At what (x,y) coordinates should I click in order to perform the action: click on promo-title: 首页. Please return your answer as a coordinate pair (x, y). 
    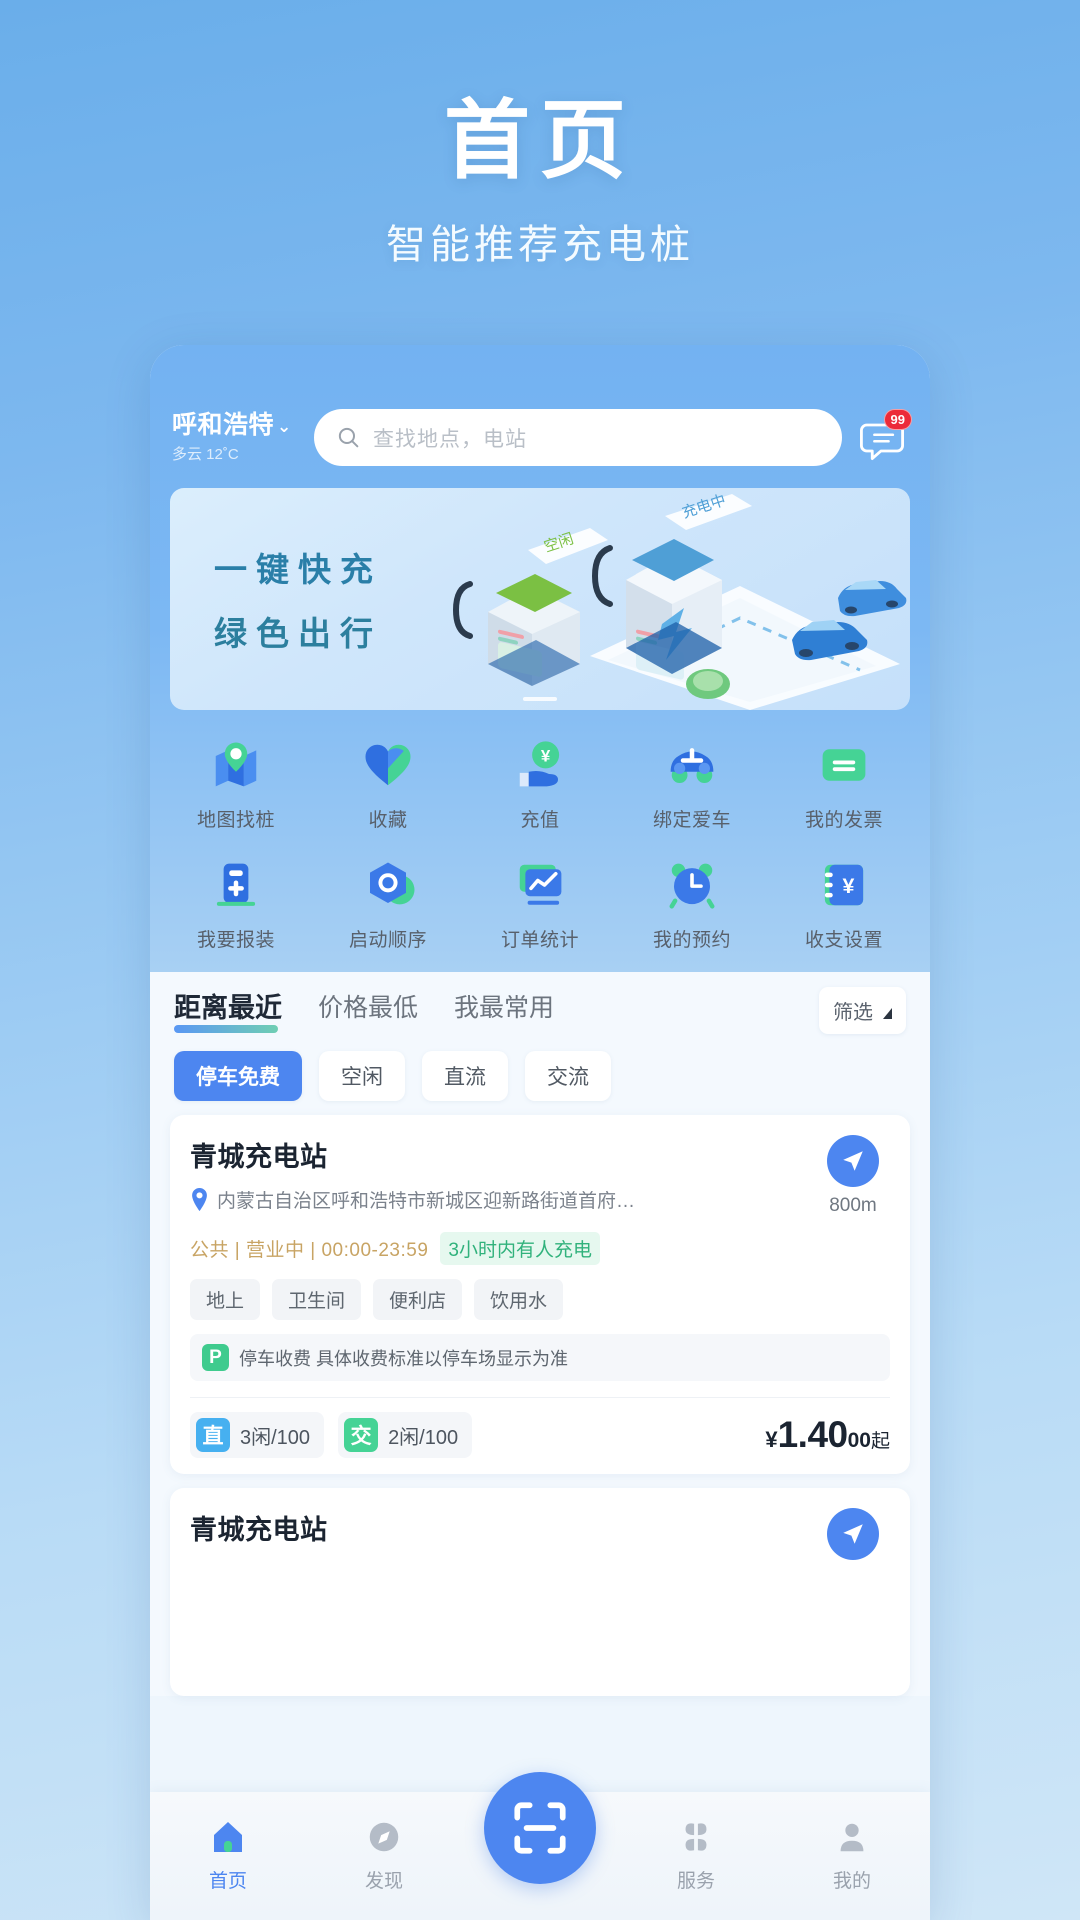
    Looking at the image, I should click on (540, 141).